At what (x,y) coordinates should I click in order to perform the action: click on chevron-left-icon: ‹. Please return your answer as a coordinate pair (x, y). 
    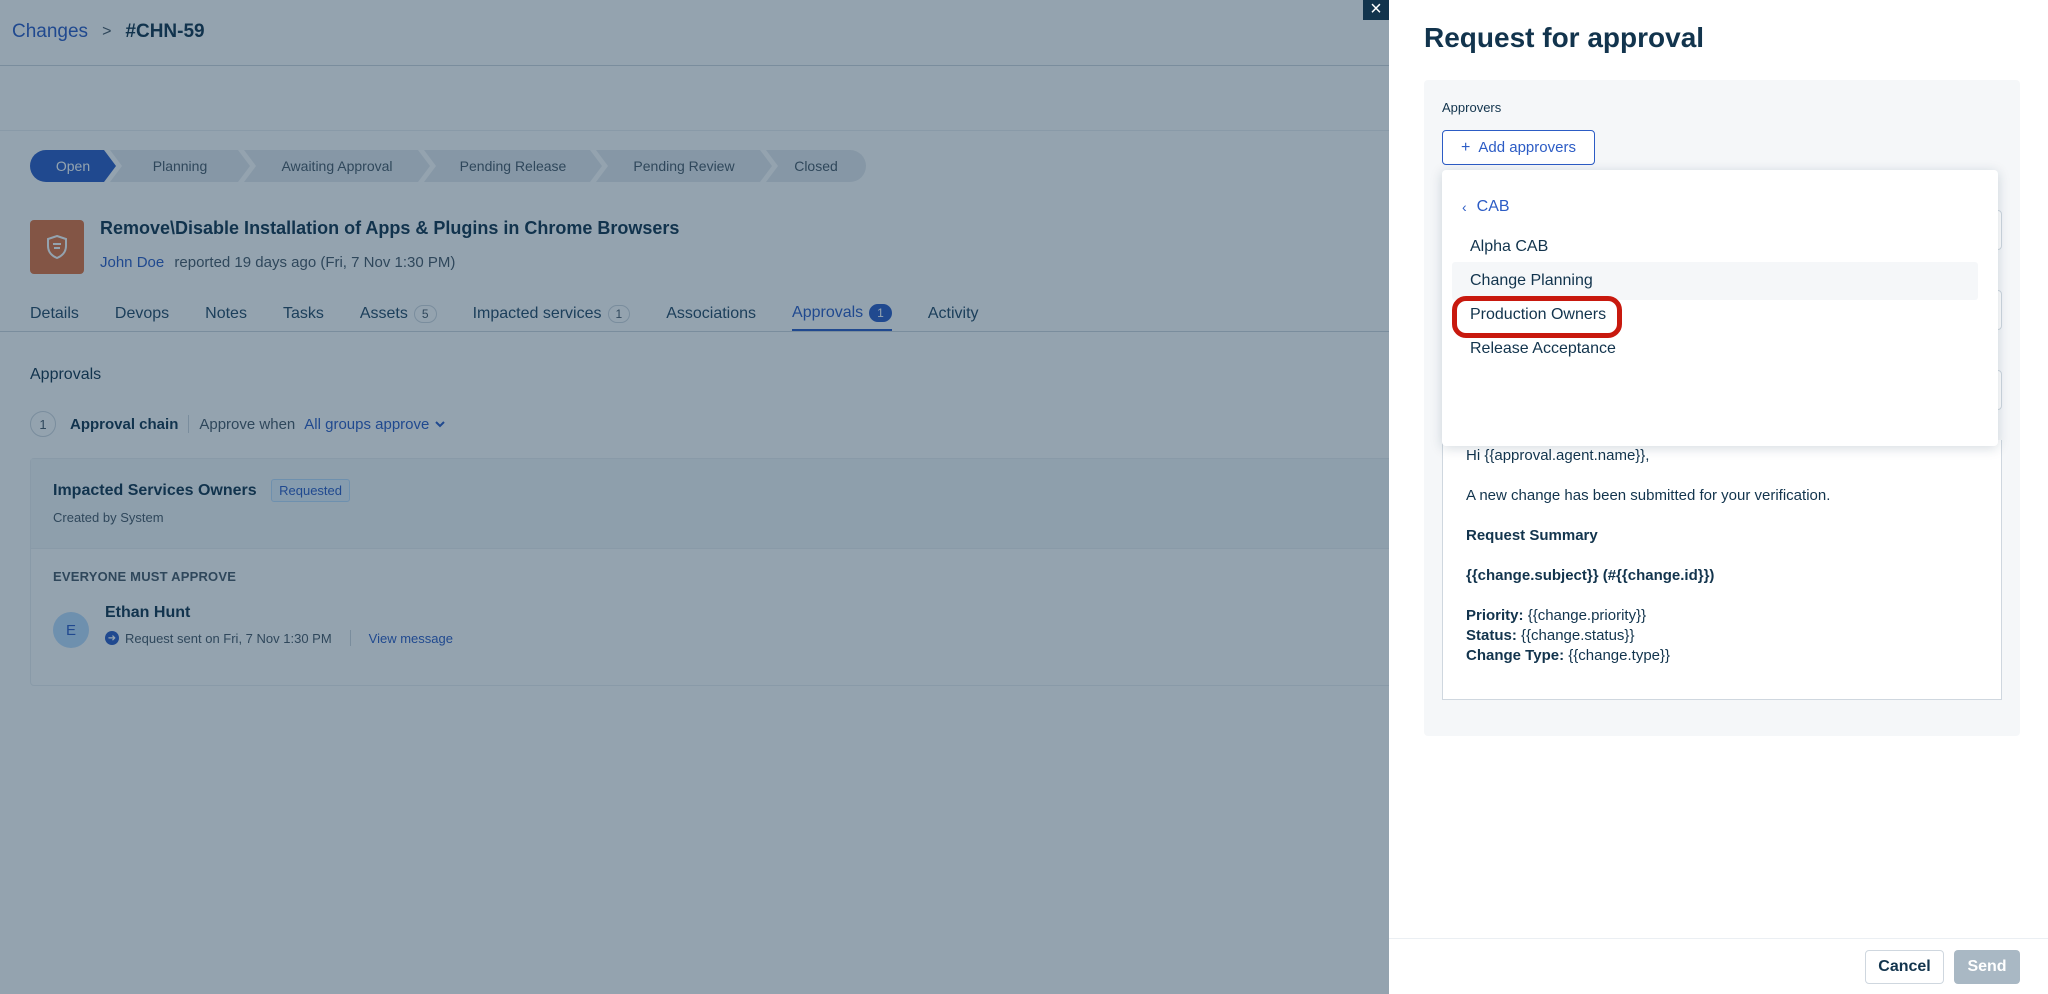
    Looking at the image, I should click on (1464, 207).